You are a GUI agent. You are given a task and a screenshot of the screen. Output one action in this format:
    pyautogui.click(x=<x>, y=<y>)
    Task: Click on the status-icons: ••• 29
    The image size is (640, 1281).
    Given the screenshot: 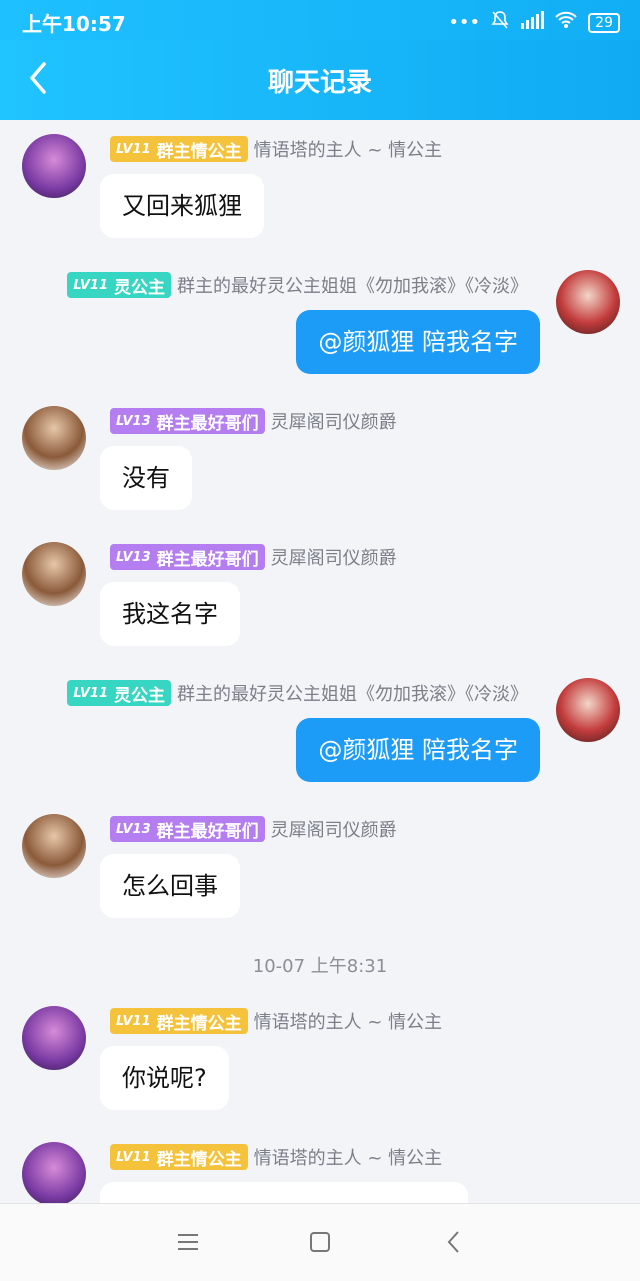 What is the action you would take?
    pyautogui.click(x=534, y=22)
    